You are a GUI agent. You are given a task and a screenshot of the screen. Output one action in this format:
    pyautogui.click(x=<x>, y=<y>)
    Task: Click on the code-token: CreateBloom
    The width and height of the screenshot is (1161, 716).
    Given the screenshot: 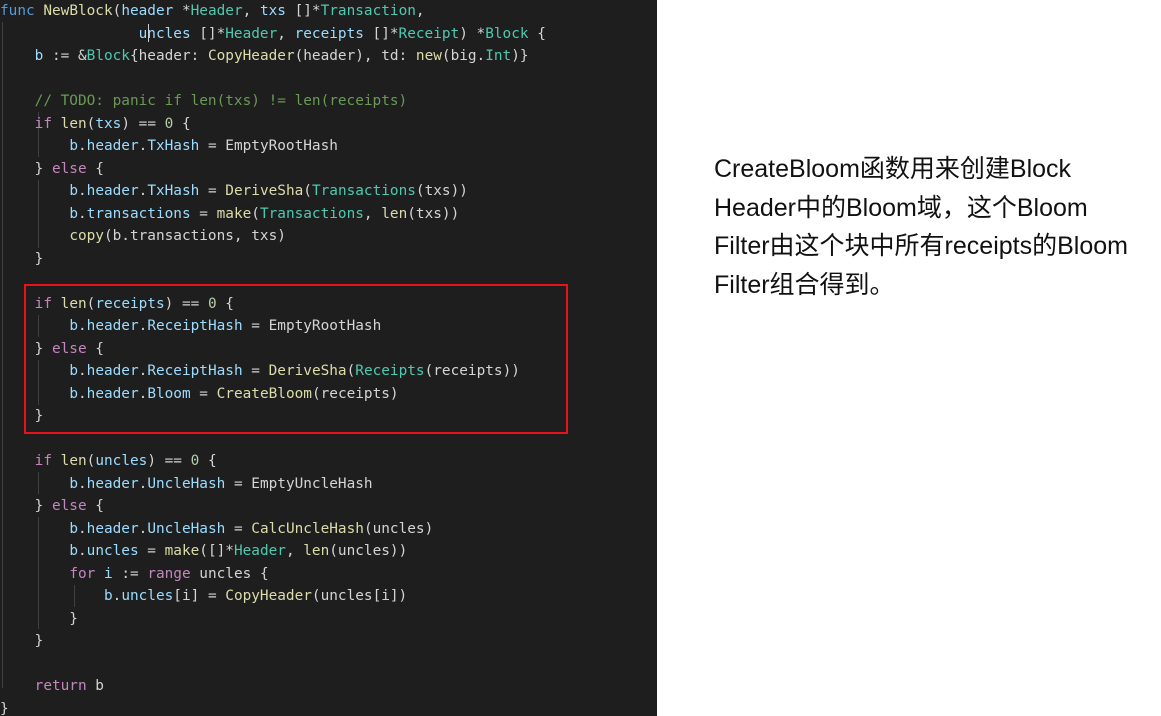 What is the action you would take?
    pyautogui.click(x=264, y=393)
    